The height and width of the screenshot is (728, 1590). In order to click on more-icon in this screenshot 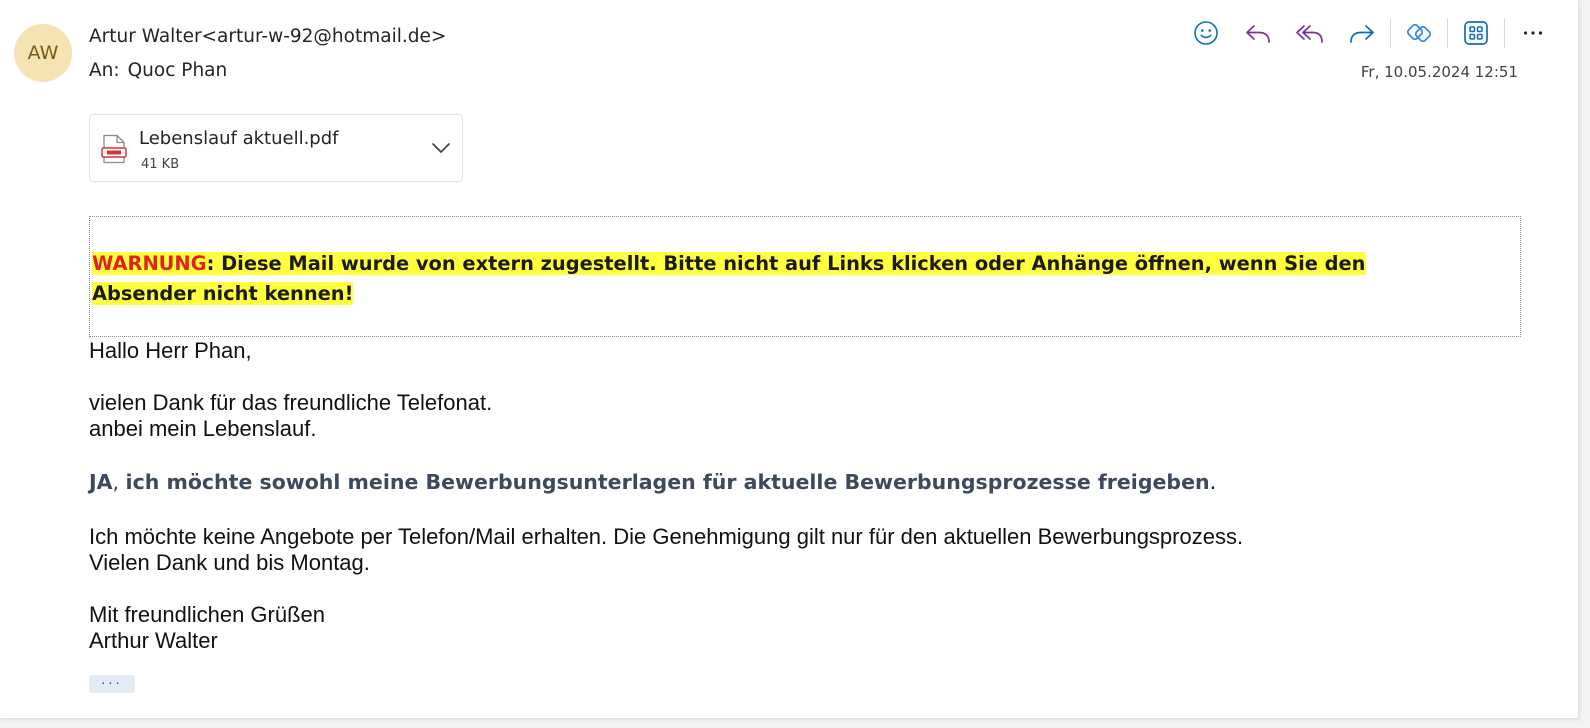, I will do `click(1533, 33)`.